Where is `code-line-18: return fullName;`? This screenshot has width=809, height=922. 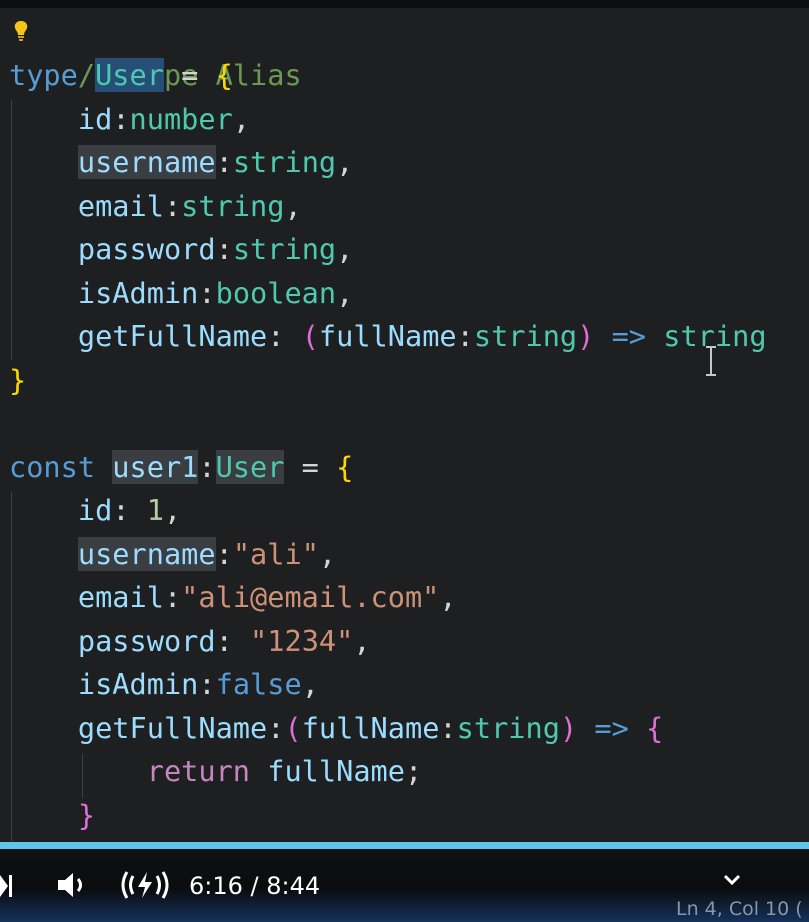 code-line-18: return fullName; is located at coordinates (215, 771).